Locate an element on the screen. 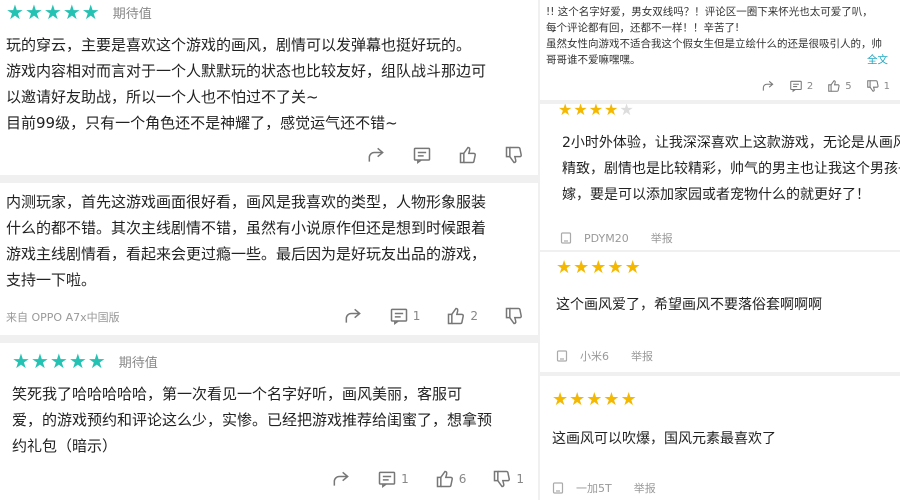  review-meta: PDYM20 举报 is located at coordinates (616, 238).